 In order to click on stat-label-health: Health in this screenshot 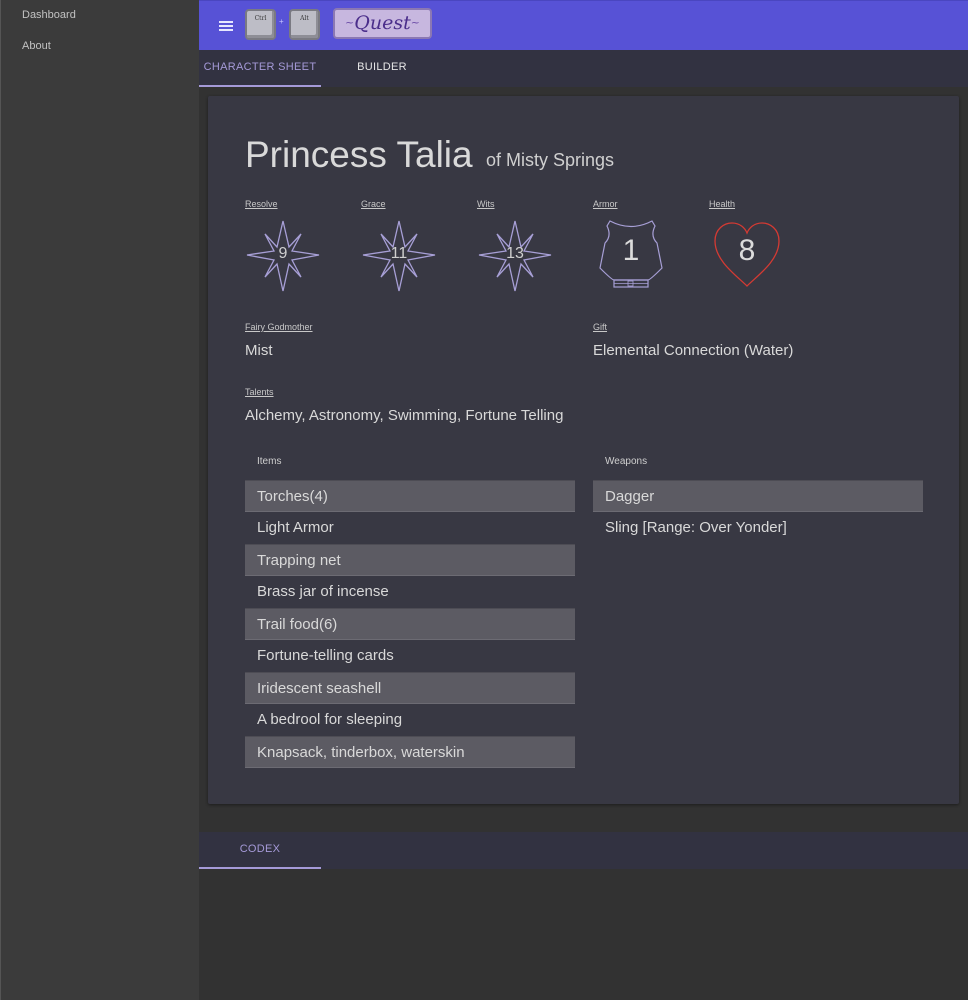, I will do `click(722, 204)`.